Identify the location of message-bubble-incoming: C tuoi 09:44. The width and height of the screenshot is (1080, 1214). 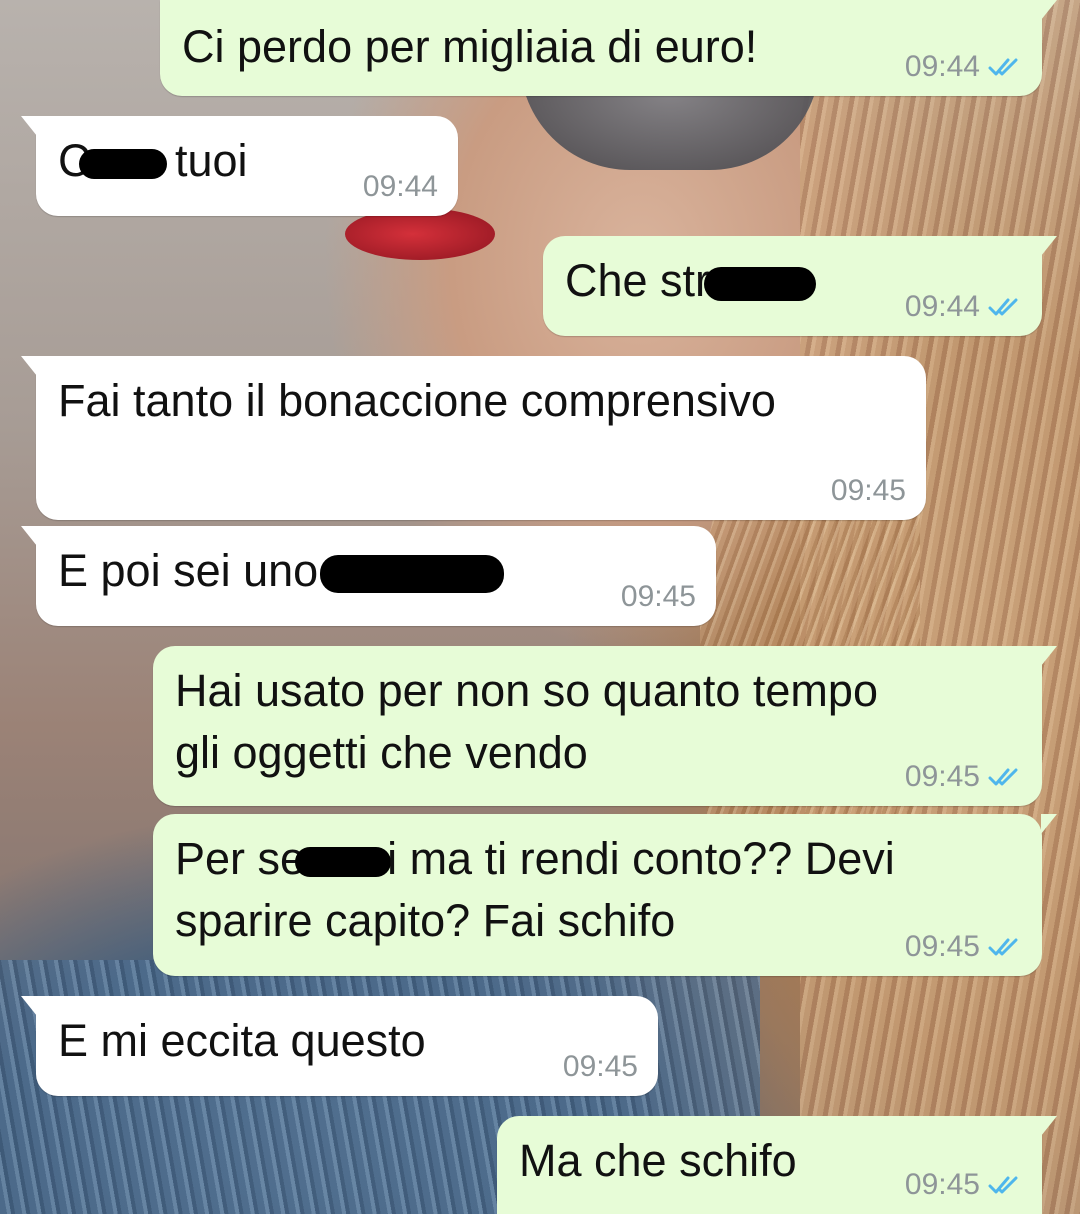
(239, 166).